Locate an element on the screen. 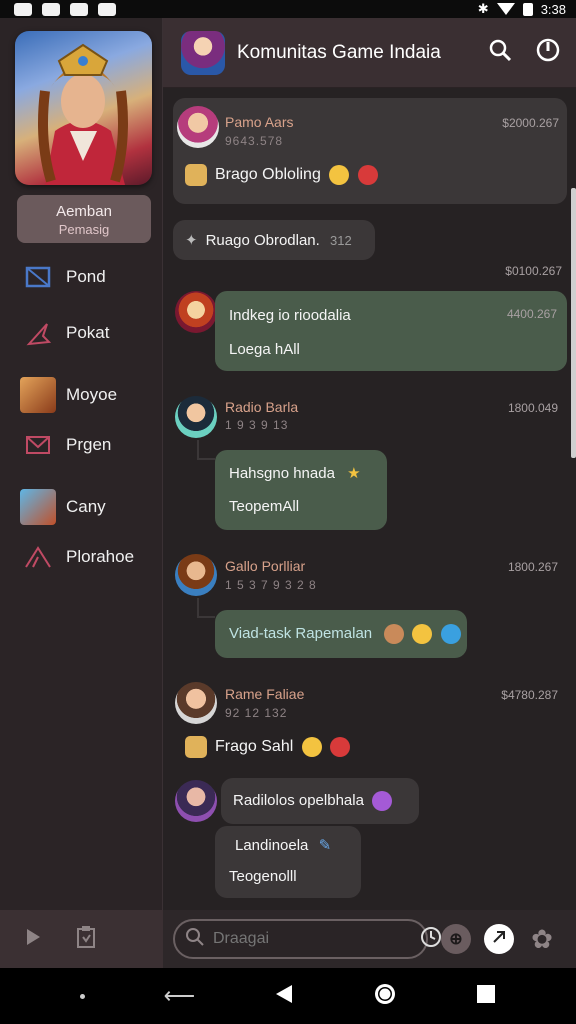 This screenshot has width=576, height=1024. battery-icon is located at coordinates (527, 9).